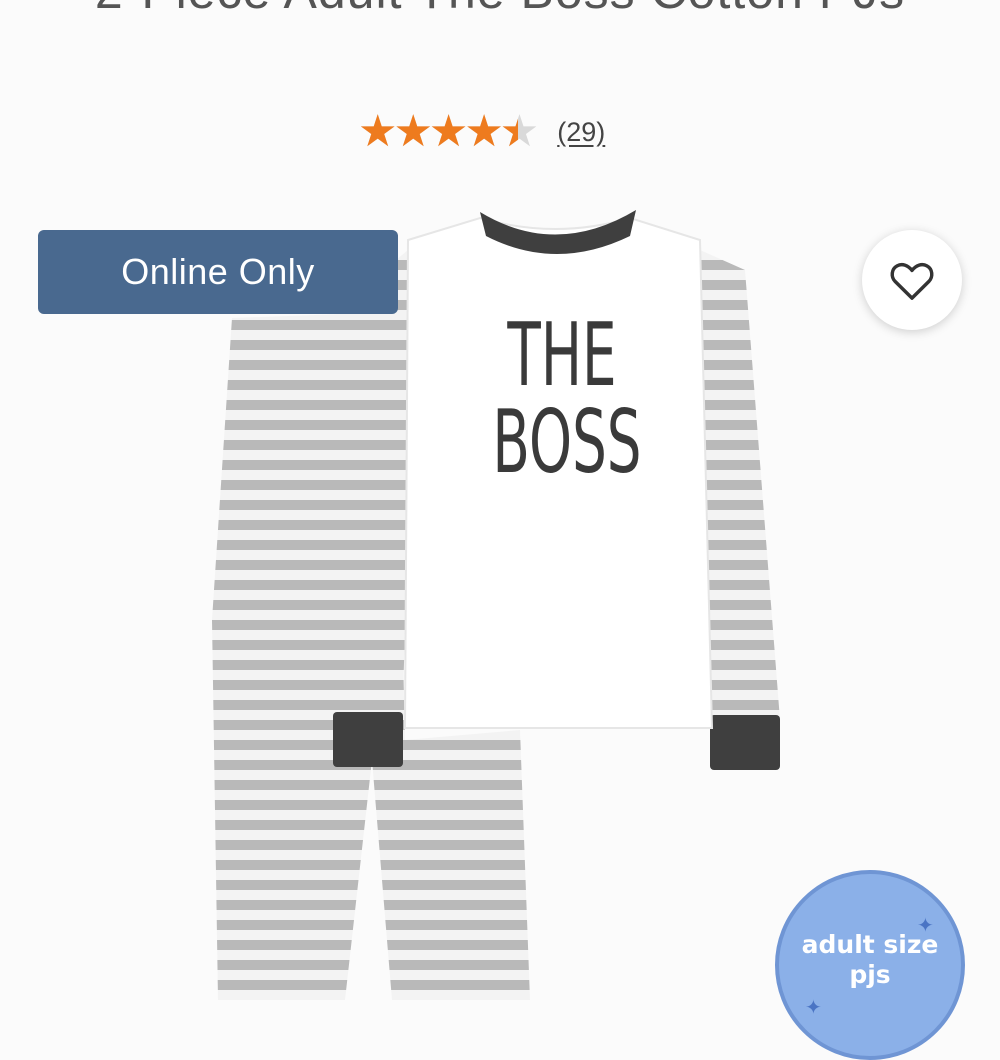 The image size is (1000, 1060). Describe the element at coordinates (581, 132) in the screenshot. I see `review-count-link: (29)` at that location.